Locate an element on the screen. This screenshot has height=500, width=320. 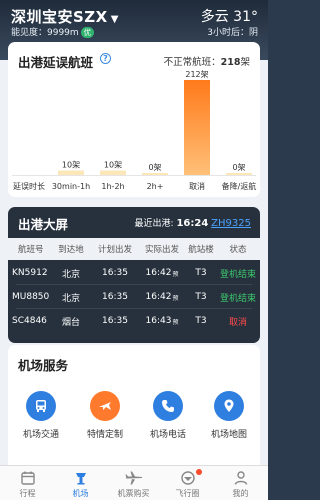
airplane-icon is located at coordinates (133, 478).